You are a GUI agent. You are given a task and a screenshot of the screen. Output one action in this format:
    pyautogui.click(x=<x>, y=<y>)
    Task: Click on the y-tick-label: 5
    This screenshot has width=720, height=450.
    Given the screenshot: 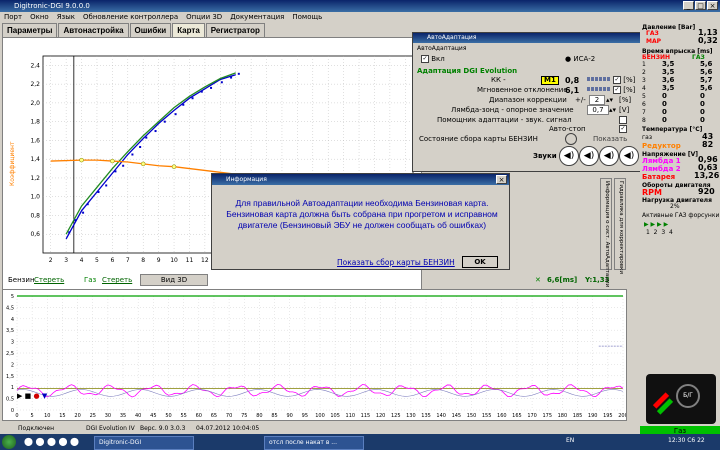 What is the action you would take?
    pyautogui.click(x=12, y=297)
    